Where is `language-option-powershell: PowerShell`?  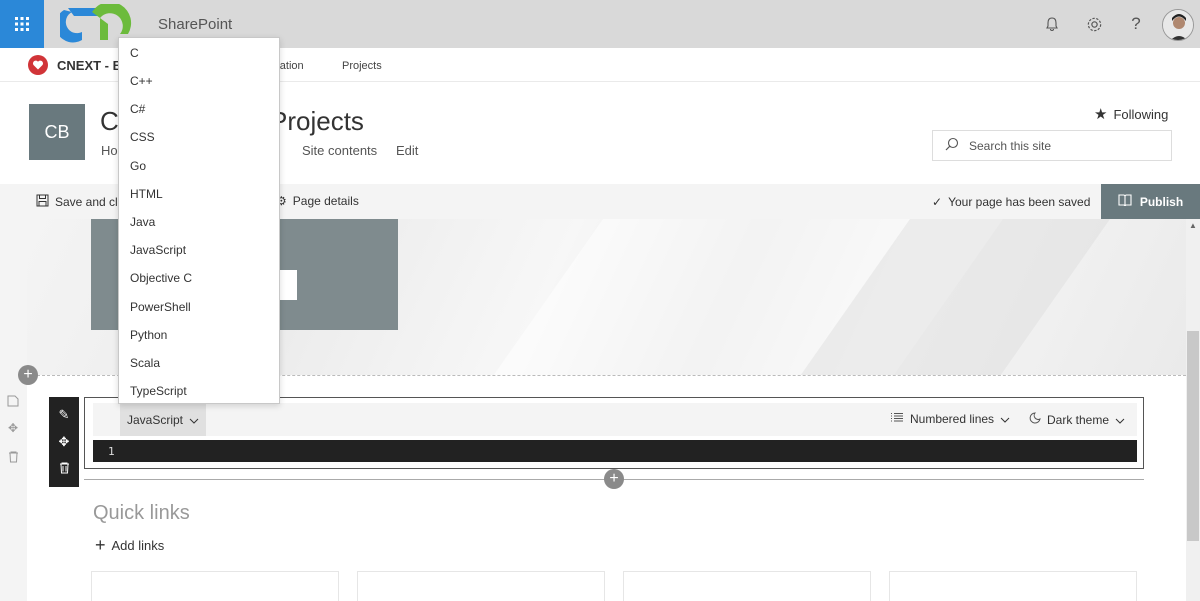 language-option-powershell: PowerShell is located at coordinates (160, 307).